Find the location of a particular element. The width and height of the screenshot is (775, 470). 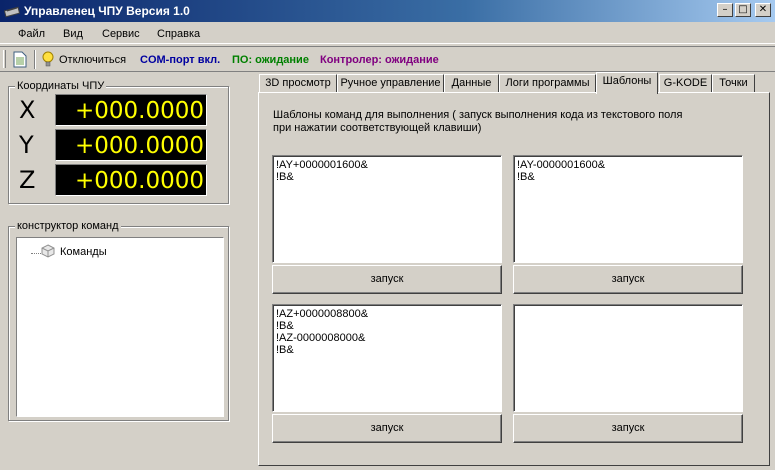

menu-bar: Файл Вид Сервис Справка is located at coordinates (387, 33).